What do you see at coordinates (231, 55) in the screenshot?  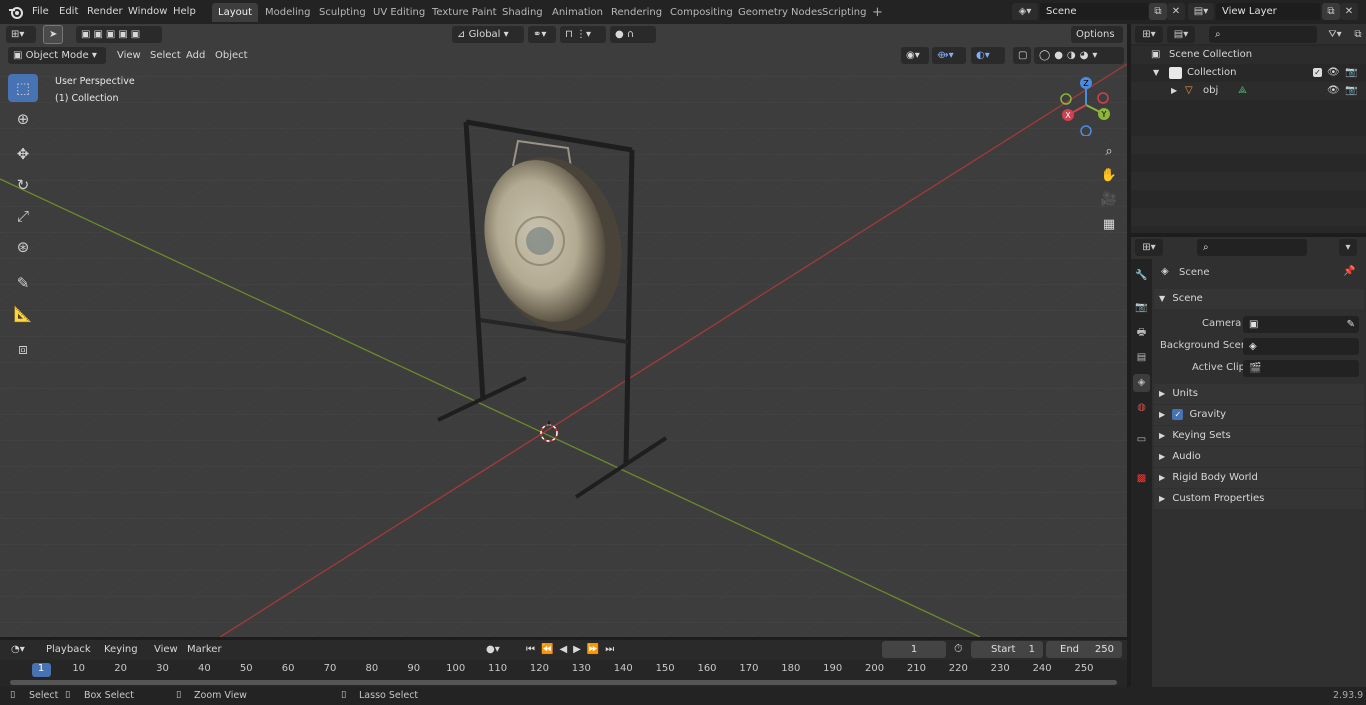 I see `viewport-menu-object: Object` at bounding box center [231, 55].